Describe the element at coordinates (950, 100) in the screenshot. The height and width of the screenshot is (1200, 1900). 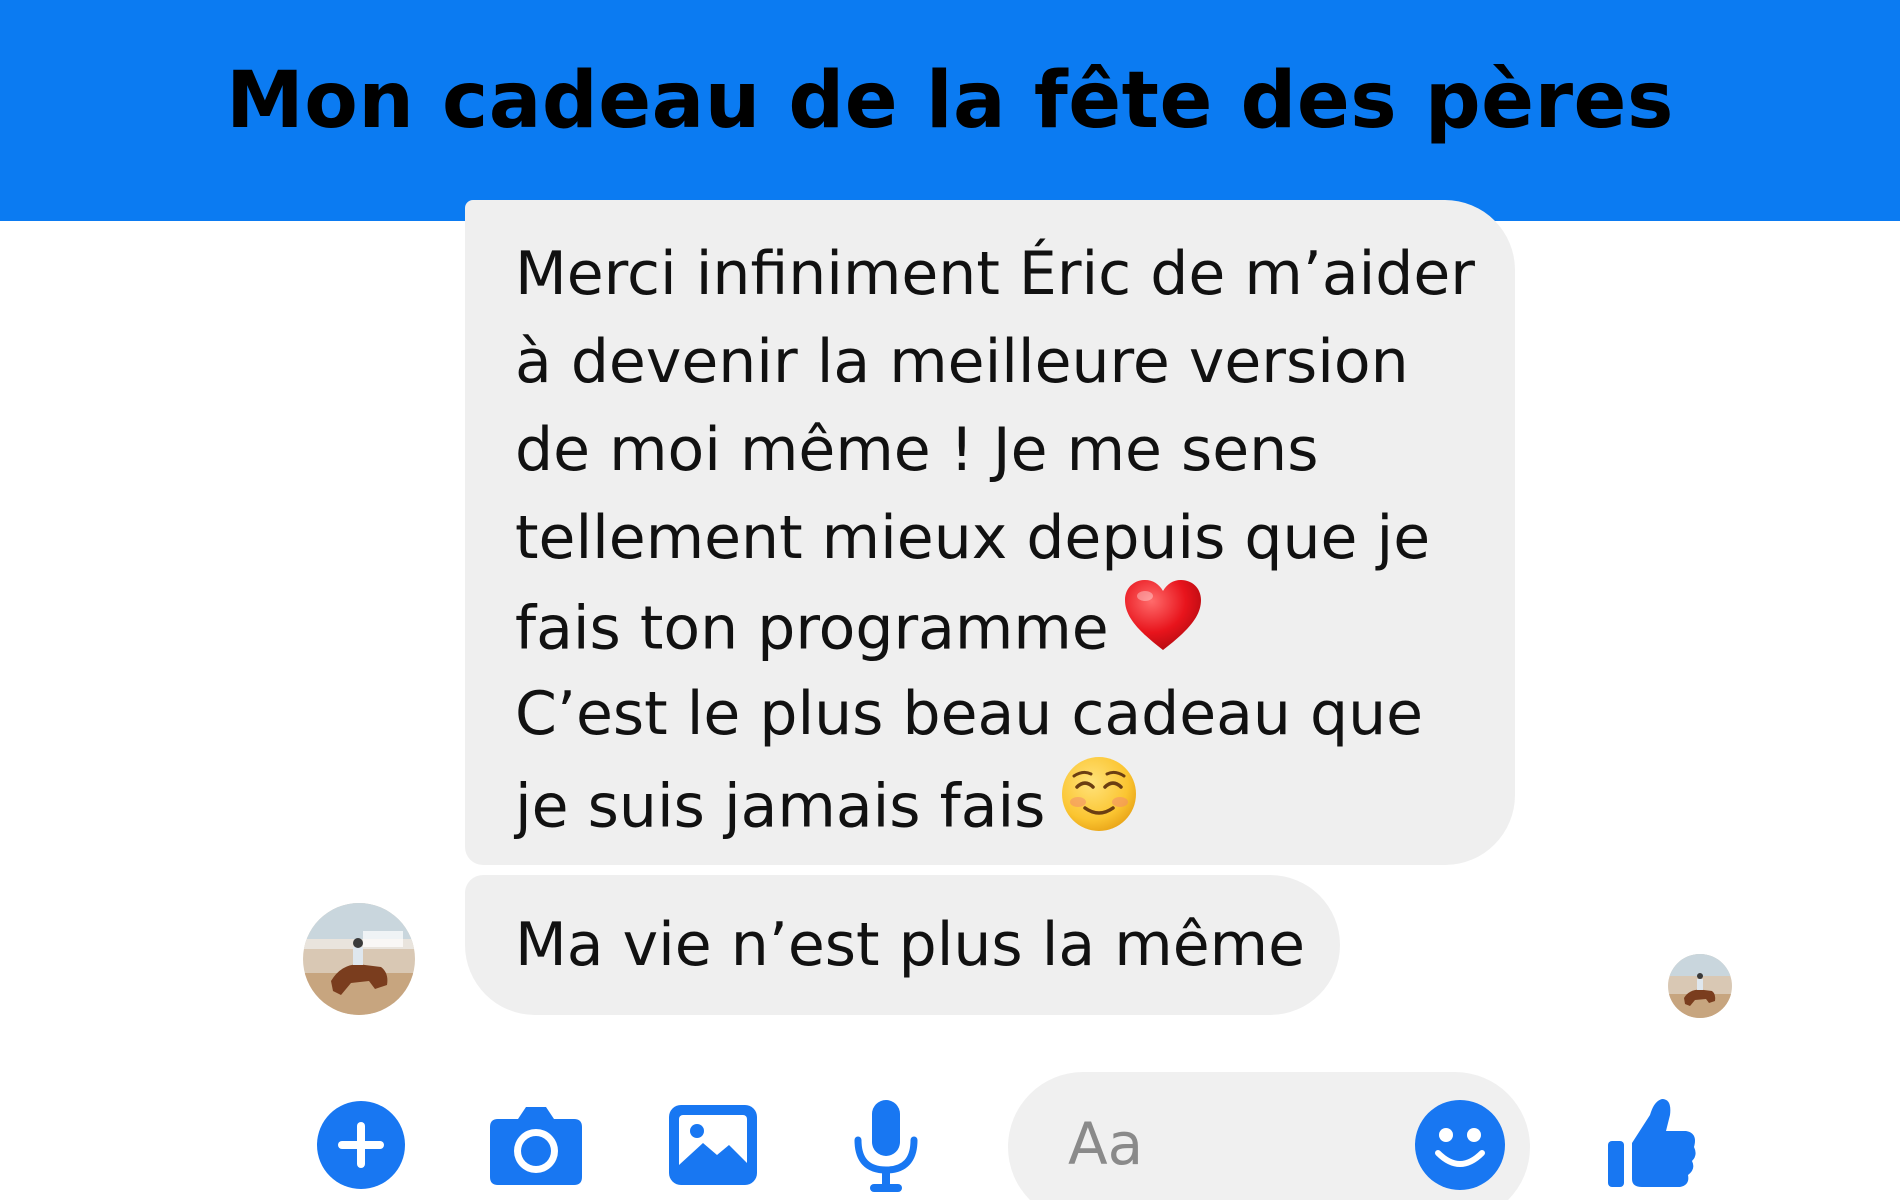
I see `banner-title: Mon cadeau de la fête des pères` at that location.